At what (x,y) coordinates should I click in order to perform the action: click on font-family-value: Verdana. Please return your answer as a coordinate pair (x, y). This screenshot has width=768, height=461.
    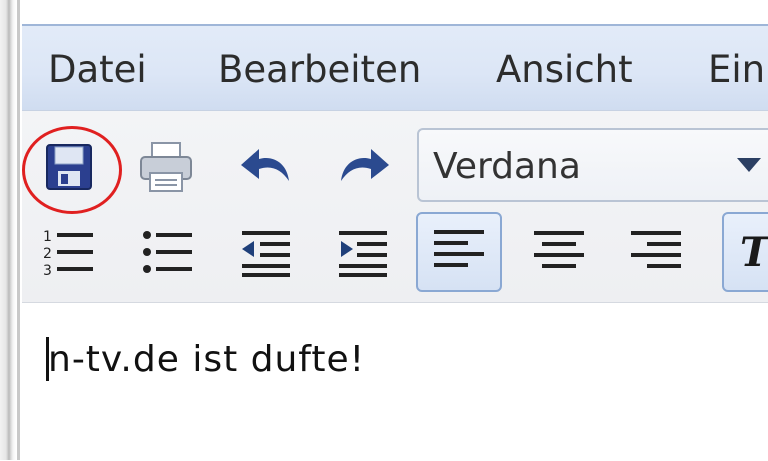
    Looking at the image, I should click on (507, 166).